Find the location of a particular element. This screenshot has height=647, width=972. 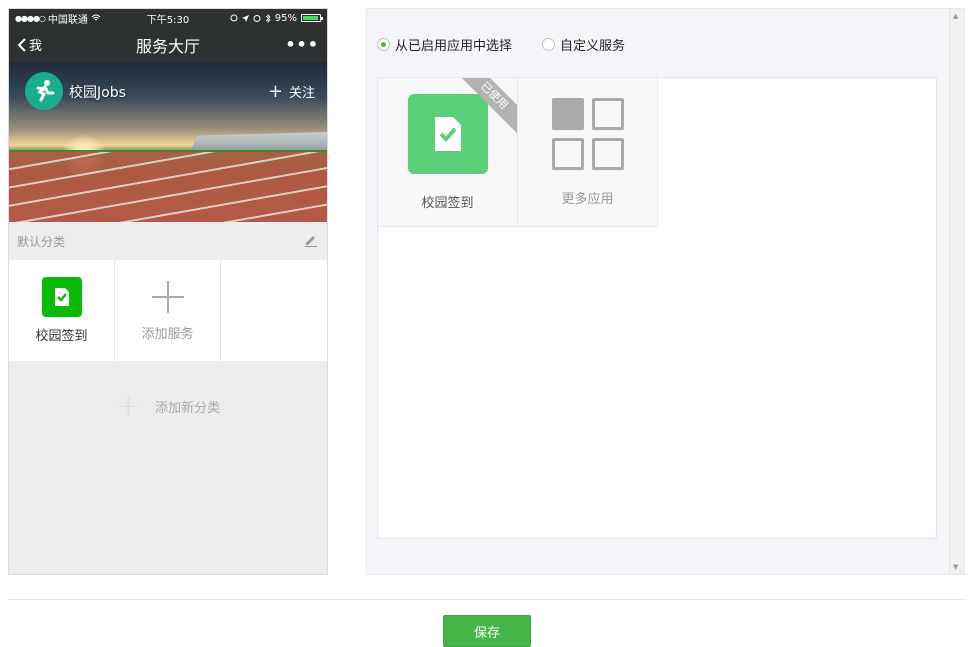

scroll-up-icon: ▲ is located at coordinates (955, 16).